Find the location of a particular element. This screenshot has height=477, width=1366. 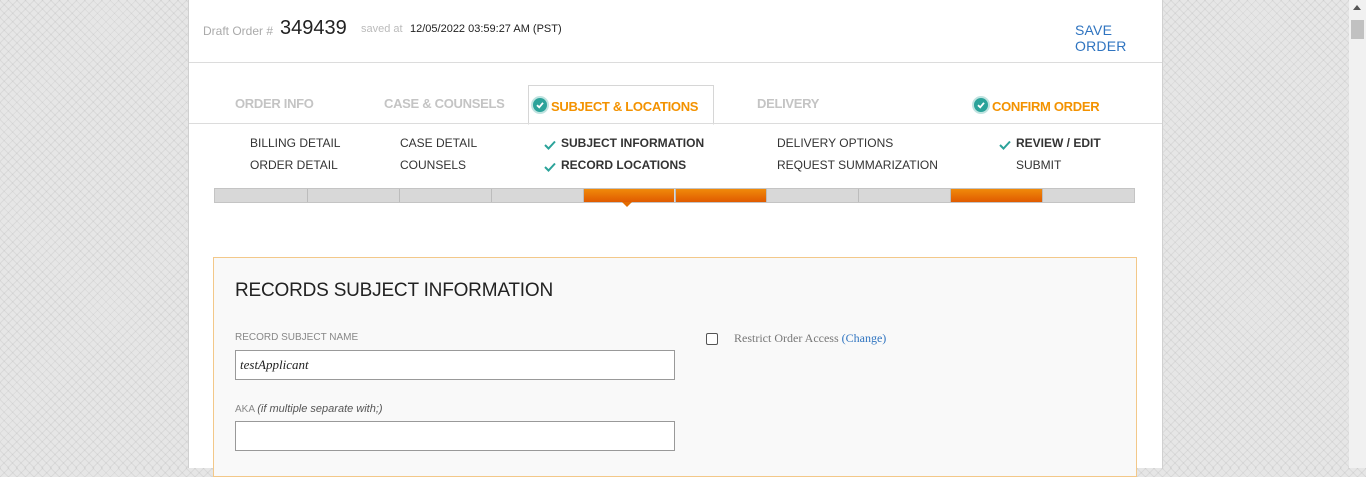

subject-name-label: RECORD SUBJECT NAME is located at coordinates (297, 337).